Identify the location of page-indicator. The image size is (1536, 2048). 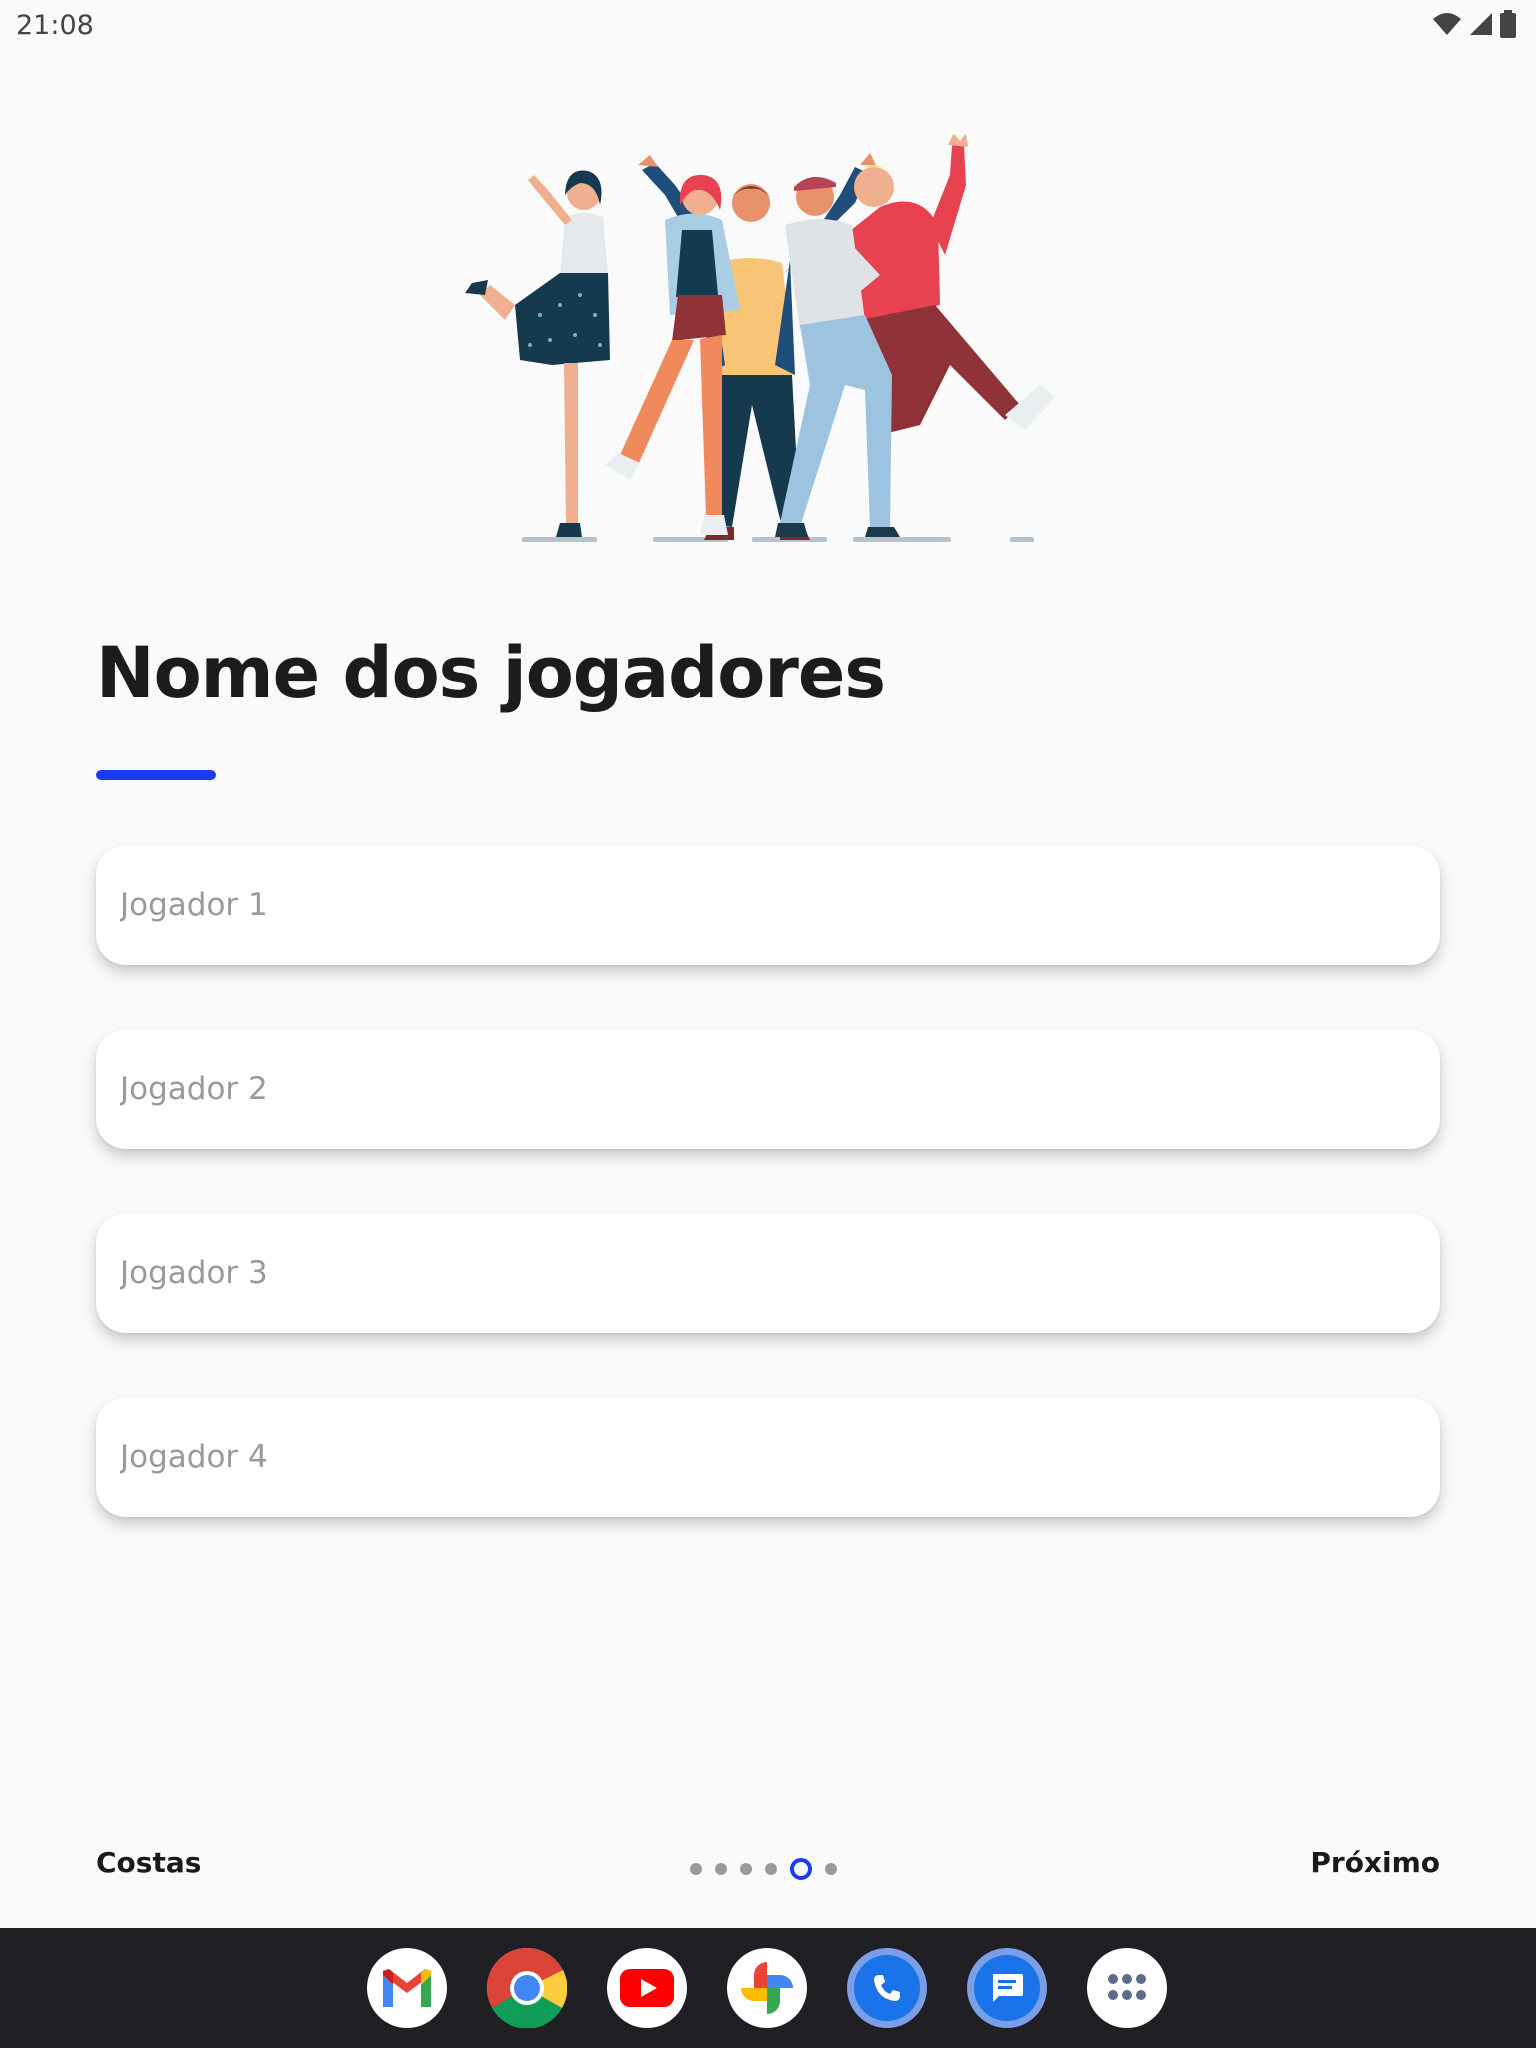
(763, 1869).